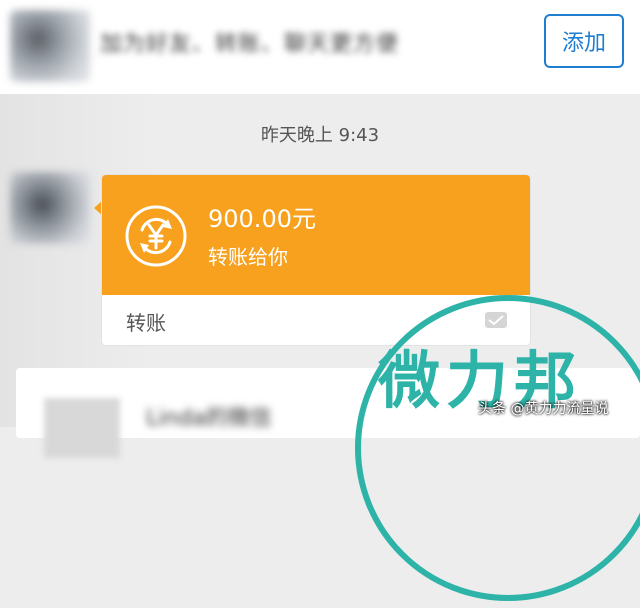 This screenshot has height=608, width=640. What do you see at coordinates (262, 219) in the screenshot?
I see `transfer-amount: 900.00元` at bounding box center [262, 219].